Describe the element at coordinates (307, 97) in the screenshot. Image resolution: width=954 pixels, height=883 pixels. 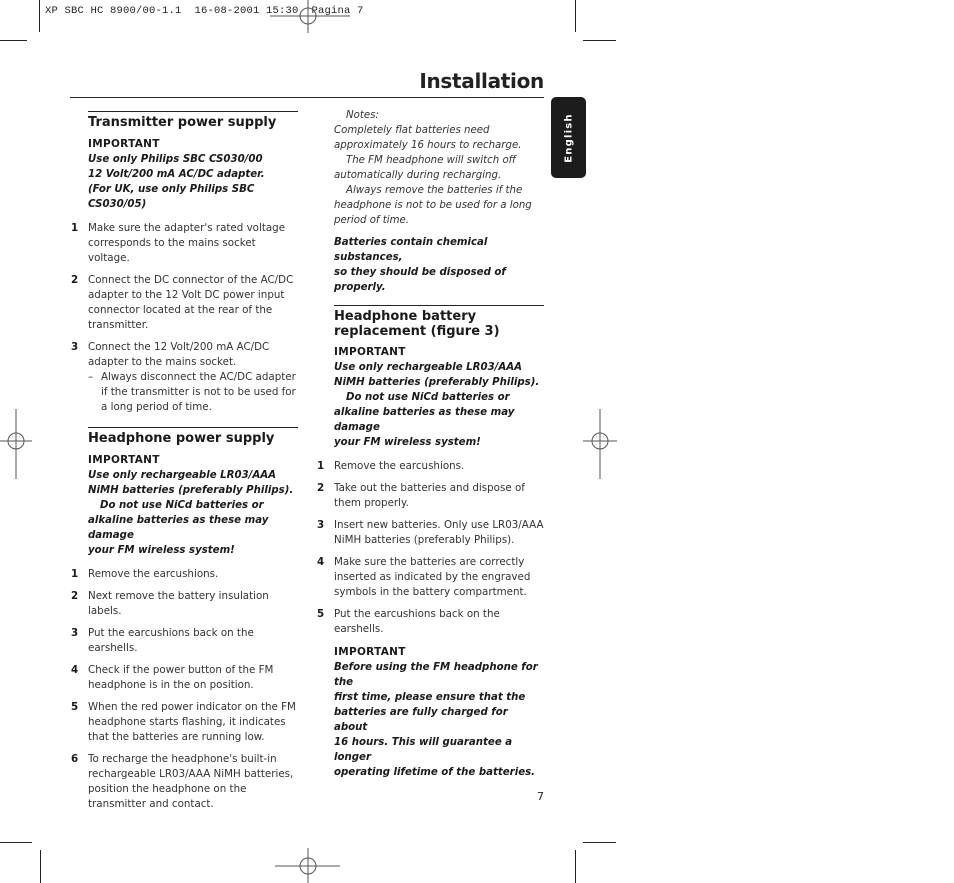
I see `title-rule` at that location.